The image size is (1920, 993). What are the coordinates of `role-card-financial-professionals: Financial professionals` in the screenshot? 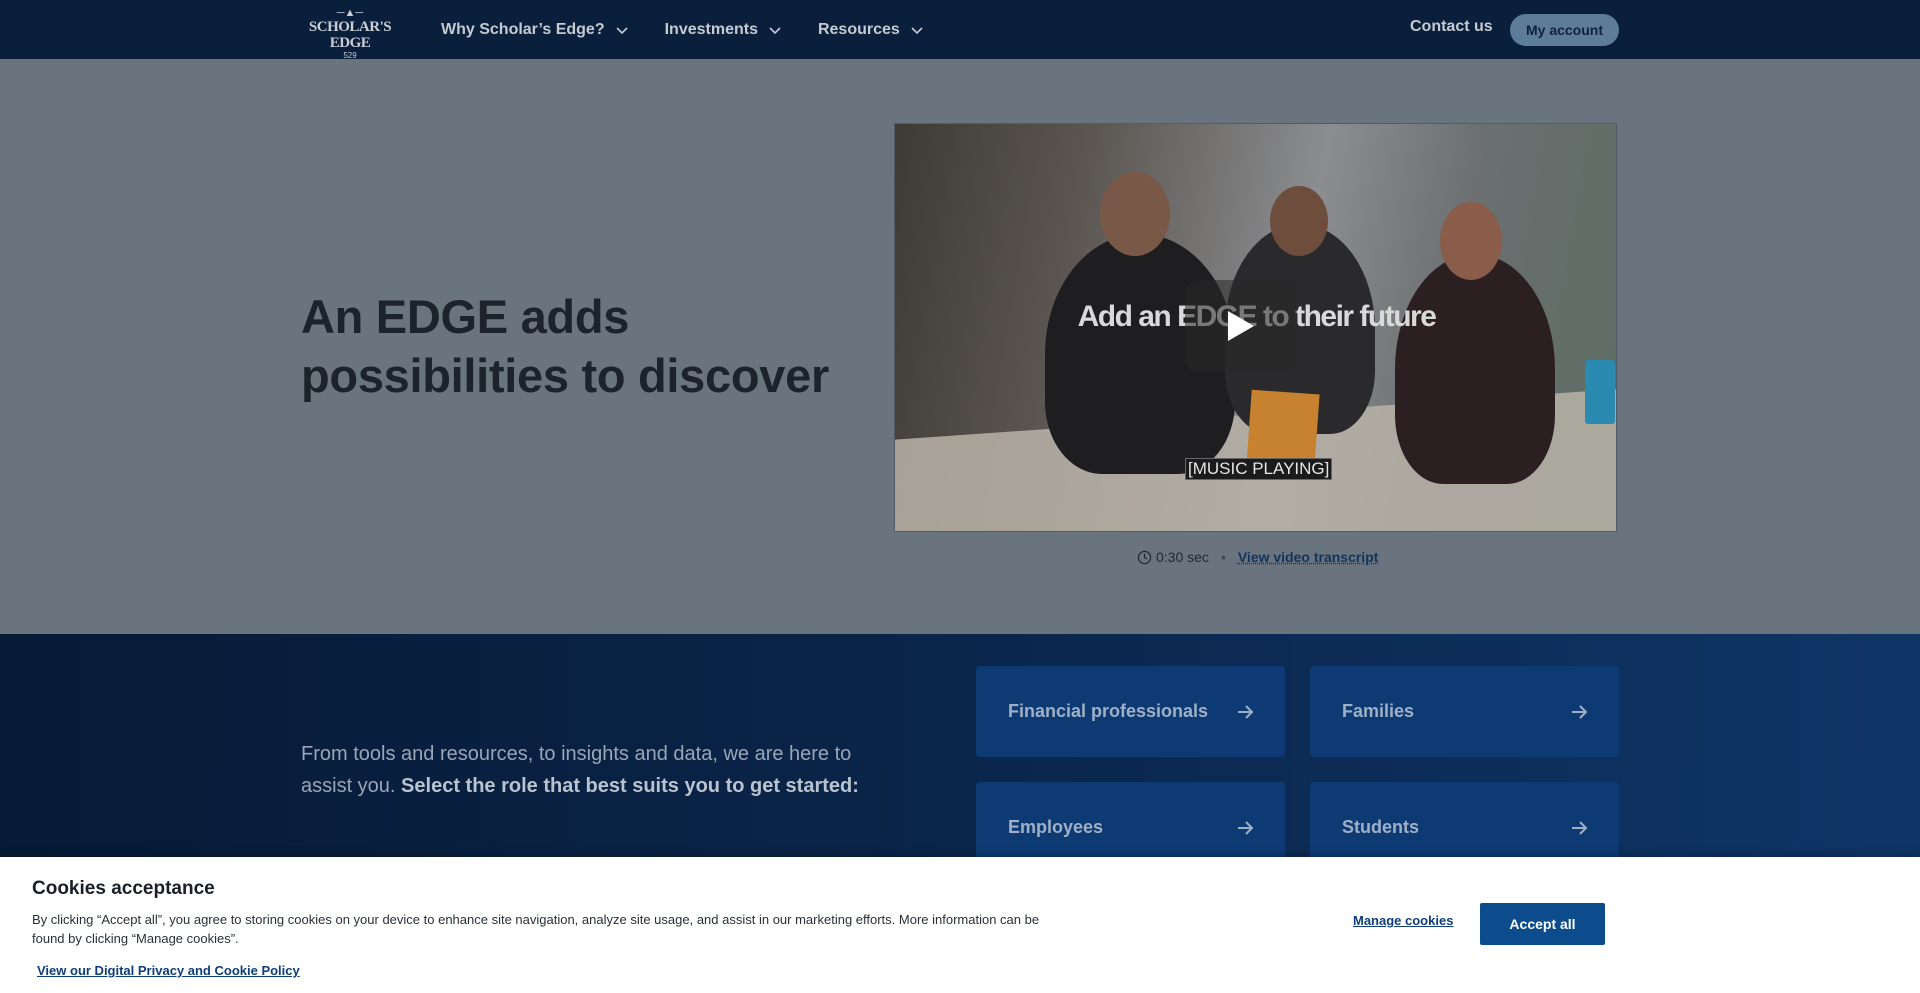 It's located at (1130, 711).